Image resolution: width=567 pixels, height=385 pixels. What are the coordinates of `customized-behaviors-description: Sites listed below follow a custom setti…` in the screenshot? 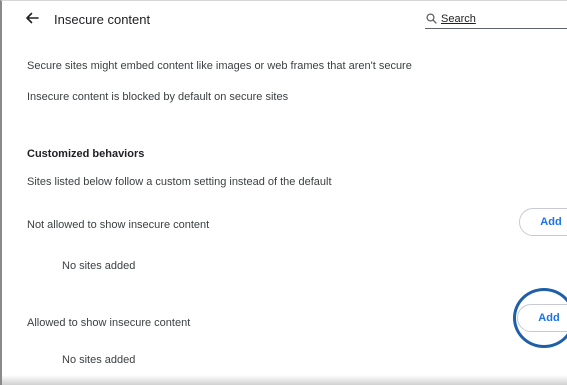 It's located at (179, 182).